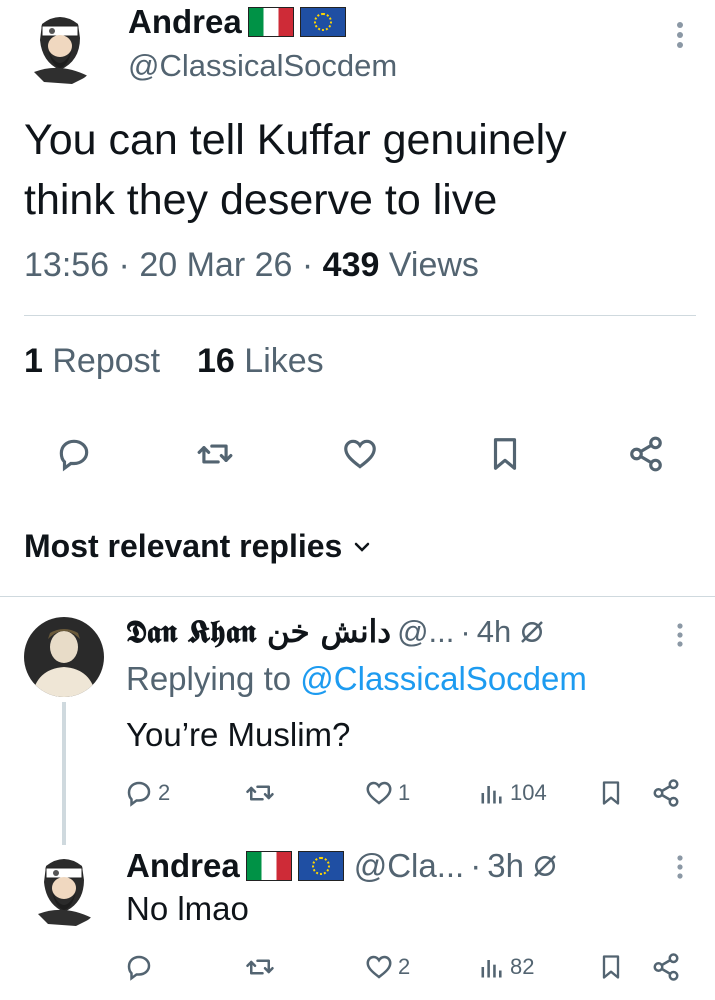 This screenshot has height=1000, width=715. What do you see at coordinates (522, 966) in the screenshot?
I see `reply-views-count: 82` at bounding box center [522, 966].